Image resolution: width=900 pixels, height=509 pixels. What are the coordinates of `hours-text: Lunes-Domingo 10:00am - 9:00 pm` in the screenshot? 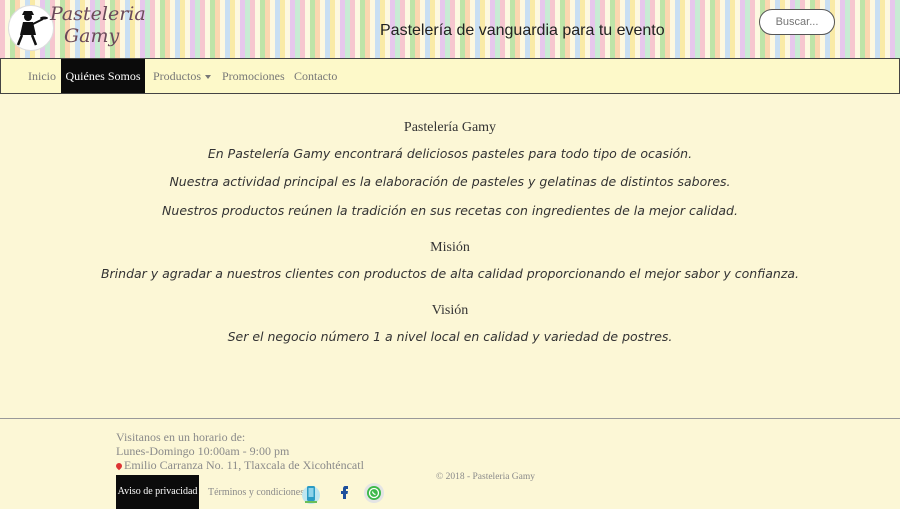 It's located at (203, 451).